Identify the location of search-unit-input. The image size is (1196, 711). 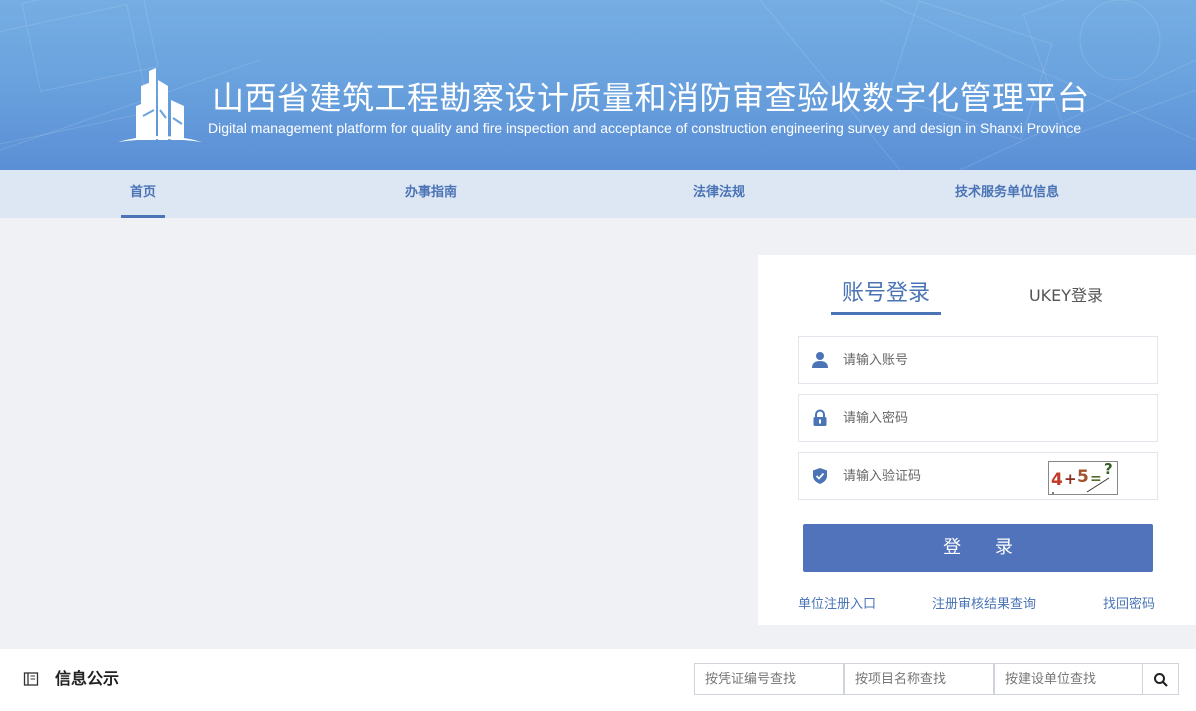
(1069, 679).